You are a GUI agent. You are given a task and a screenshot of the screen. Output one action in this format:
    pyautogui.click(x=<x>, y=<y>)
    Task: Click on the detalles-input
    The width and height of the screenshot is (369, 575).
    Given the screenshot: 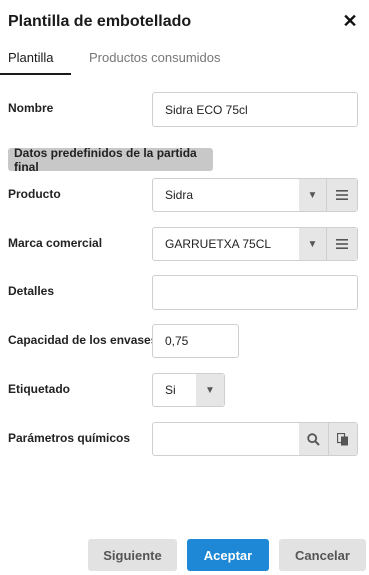 What is the action you would take?
    pyautogui.click(x=255, y=292)
    